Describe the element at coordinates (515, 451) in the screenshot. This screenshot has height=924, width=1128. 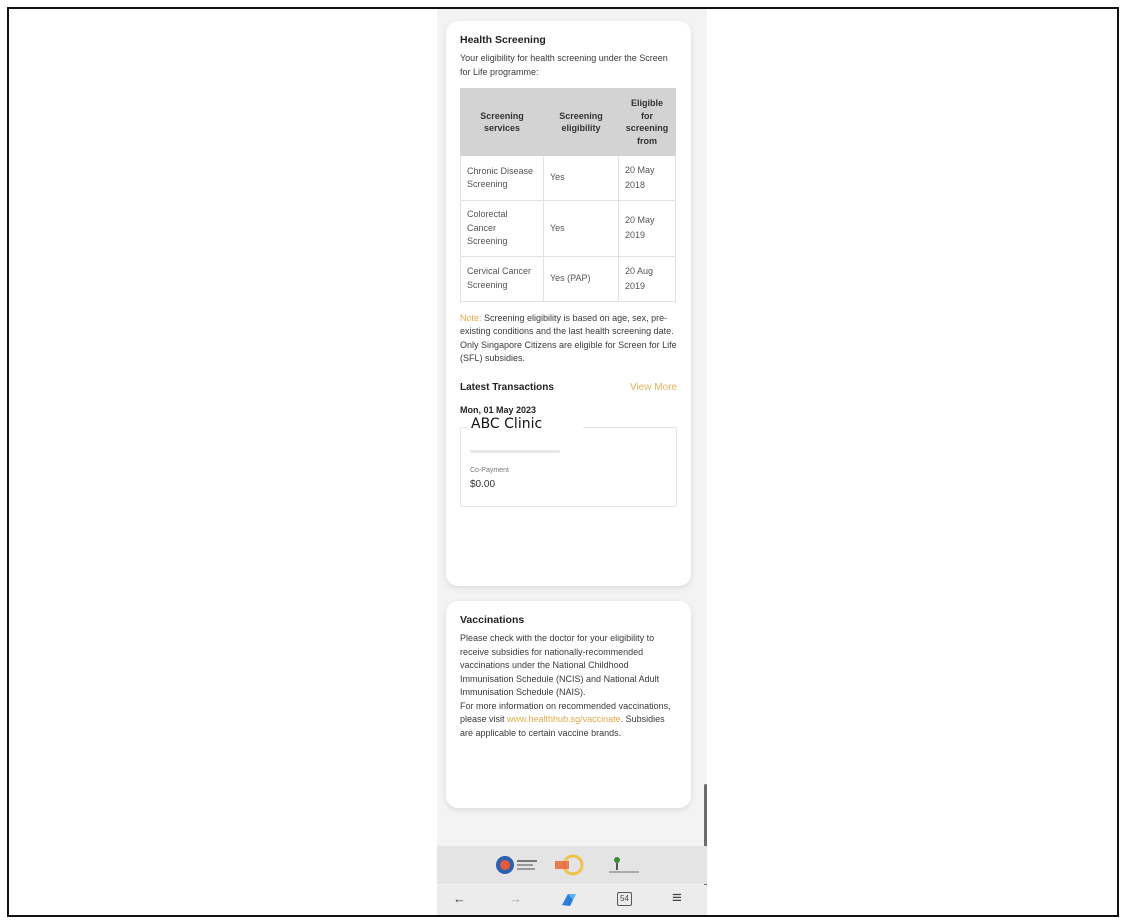
I see `redacted-line` at that location.